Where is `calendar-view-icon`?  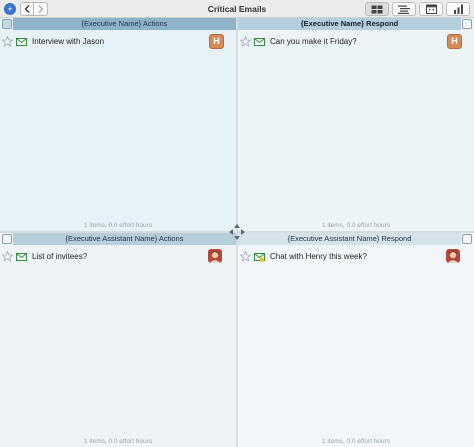
calendar-view-icon is located at coordinates (431, 9).